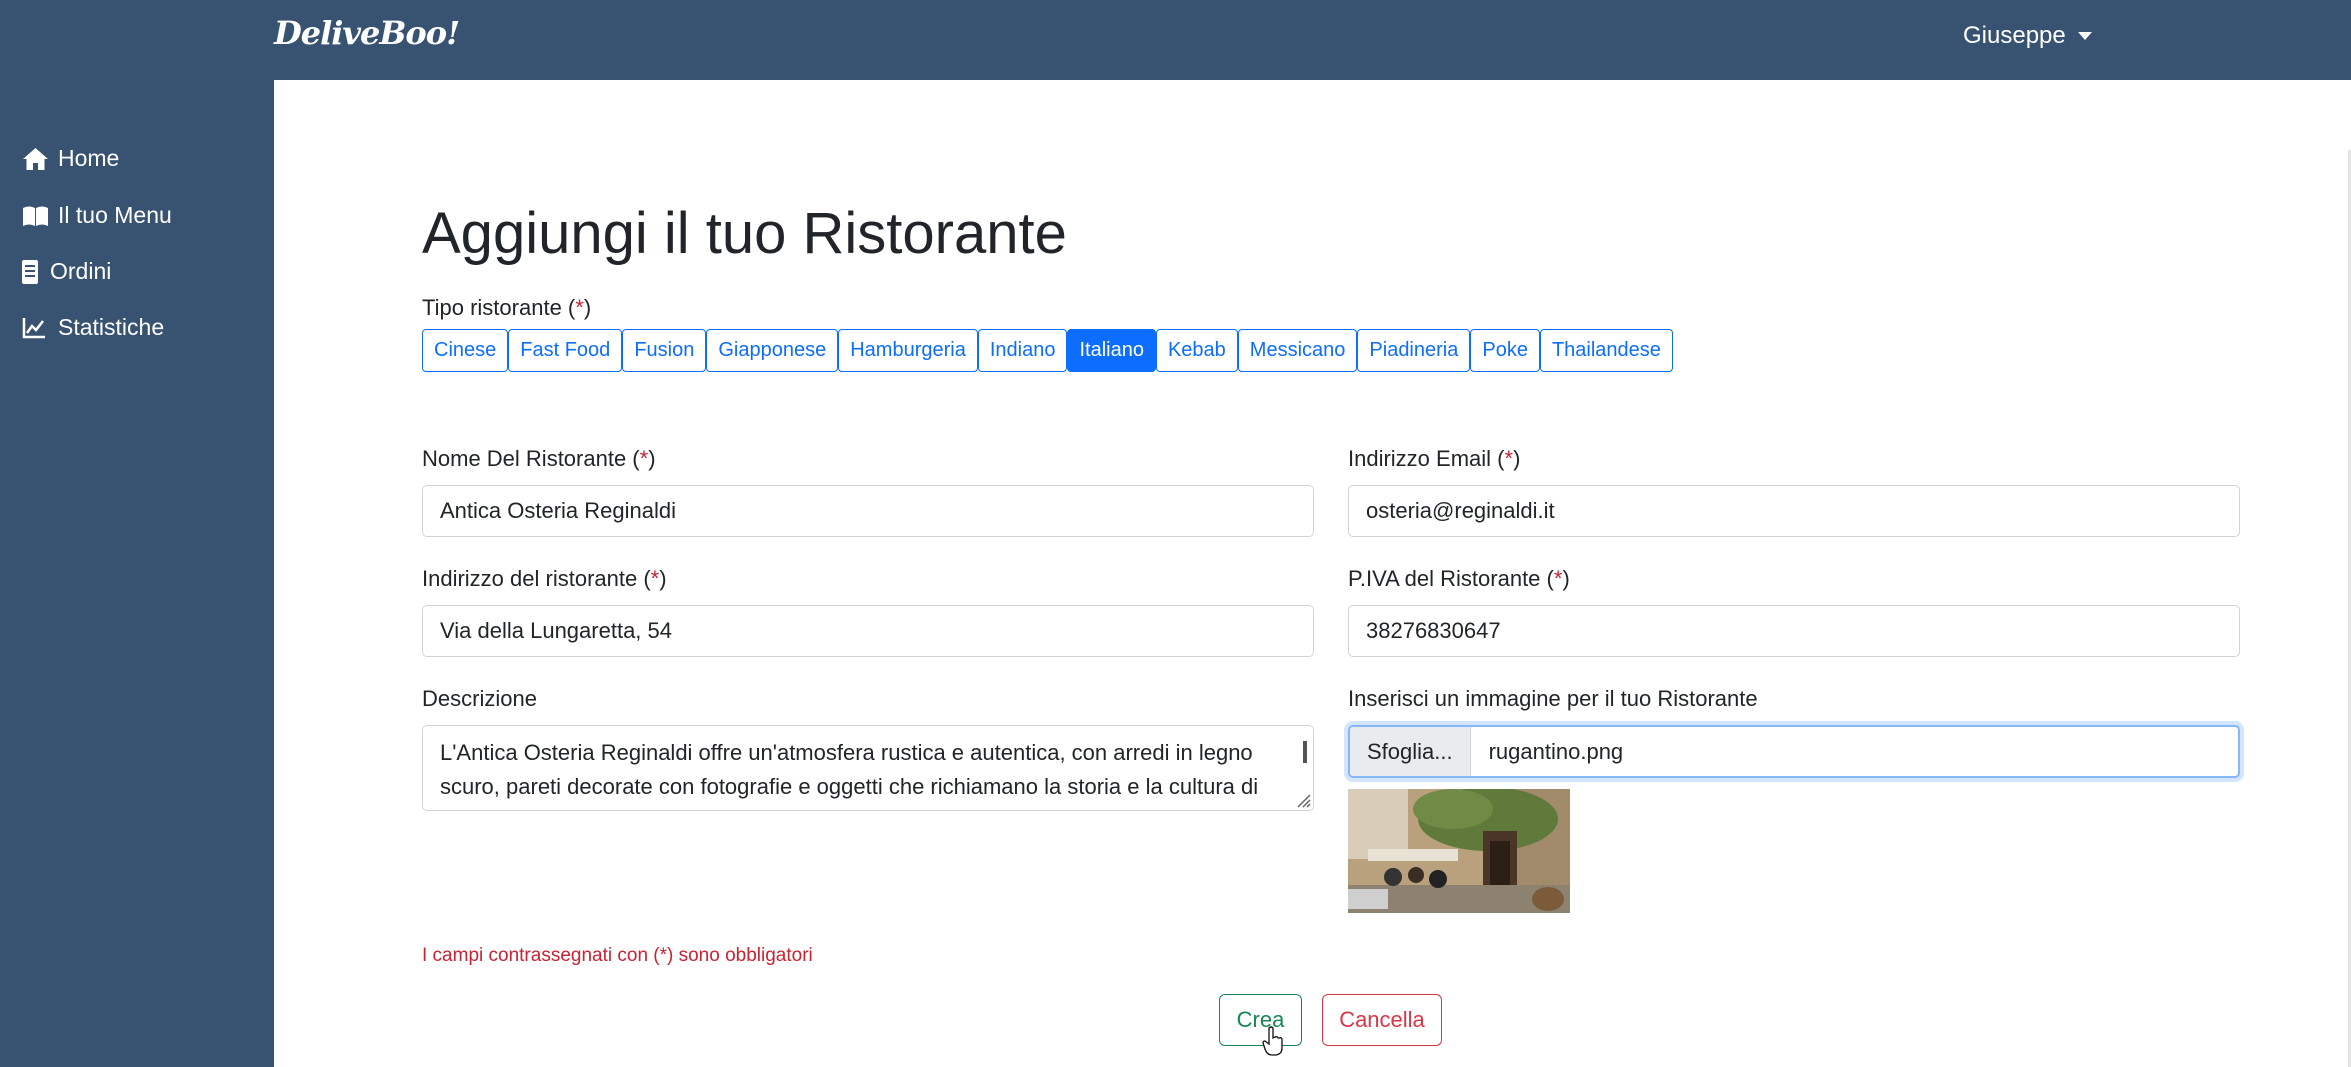 The height and width of the screenshot is (1067, 2351). I want to click on brand-logo: DeliveBoo!, so click(367, 33).